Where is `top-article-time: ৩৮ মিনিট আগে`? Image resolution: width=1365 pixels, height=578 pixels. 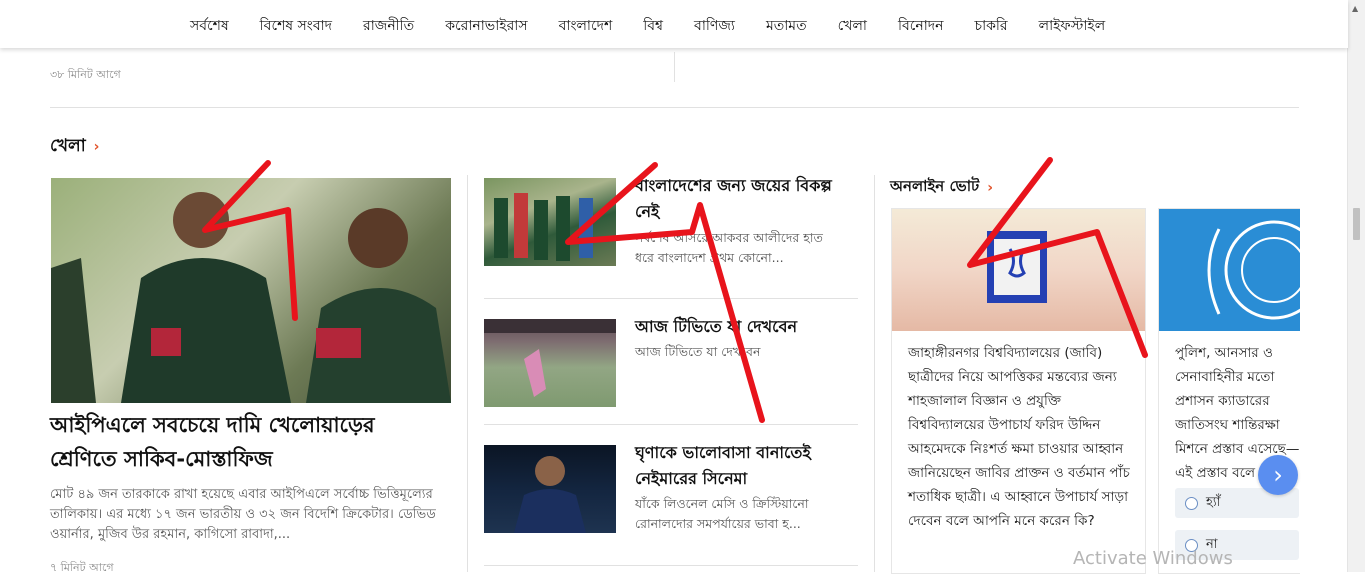
top-article-time: ৩৮ মিনিট আগে is located at coordinates (85, 74).